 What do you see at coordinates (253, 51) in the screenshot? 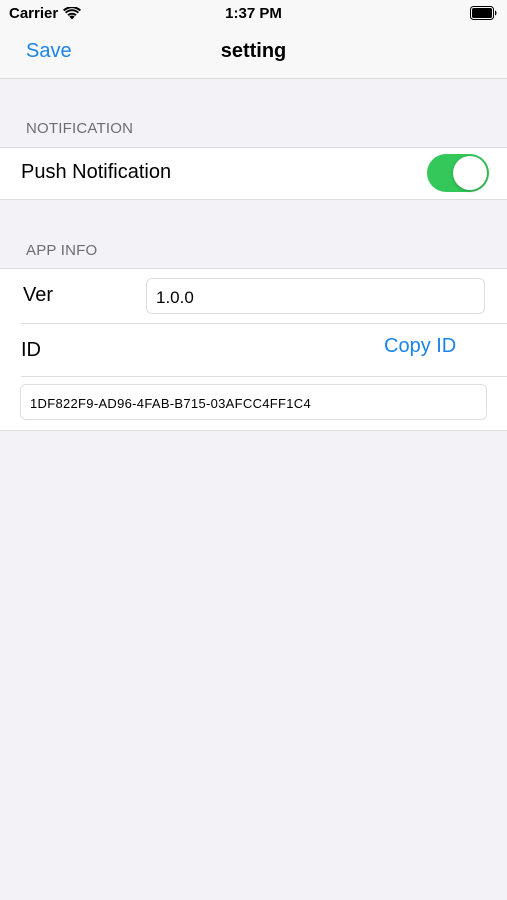
I see `page-title: setting` at bounding box center [253, 51].